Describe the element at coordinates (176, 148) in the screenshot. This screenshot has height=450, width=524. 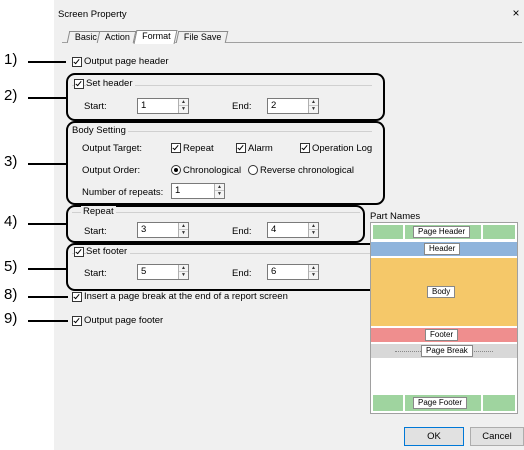
I see `target-repeat-checkbox` at that location.